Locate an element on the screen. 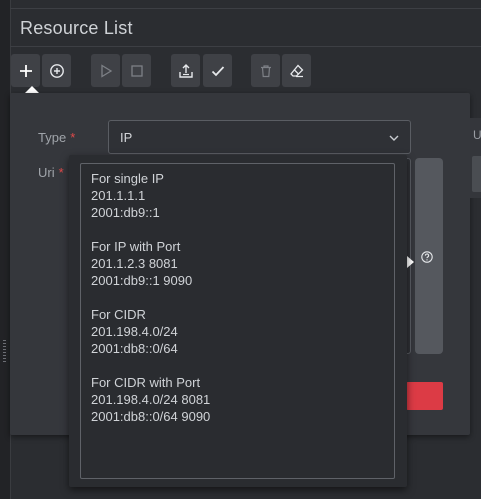 Image resolution: width=481 pixels, height=499 pixels. top-divider is located at coordinates (245, 8).